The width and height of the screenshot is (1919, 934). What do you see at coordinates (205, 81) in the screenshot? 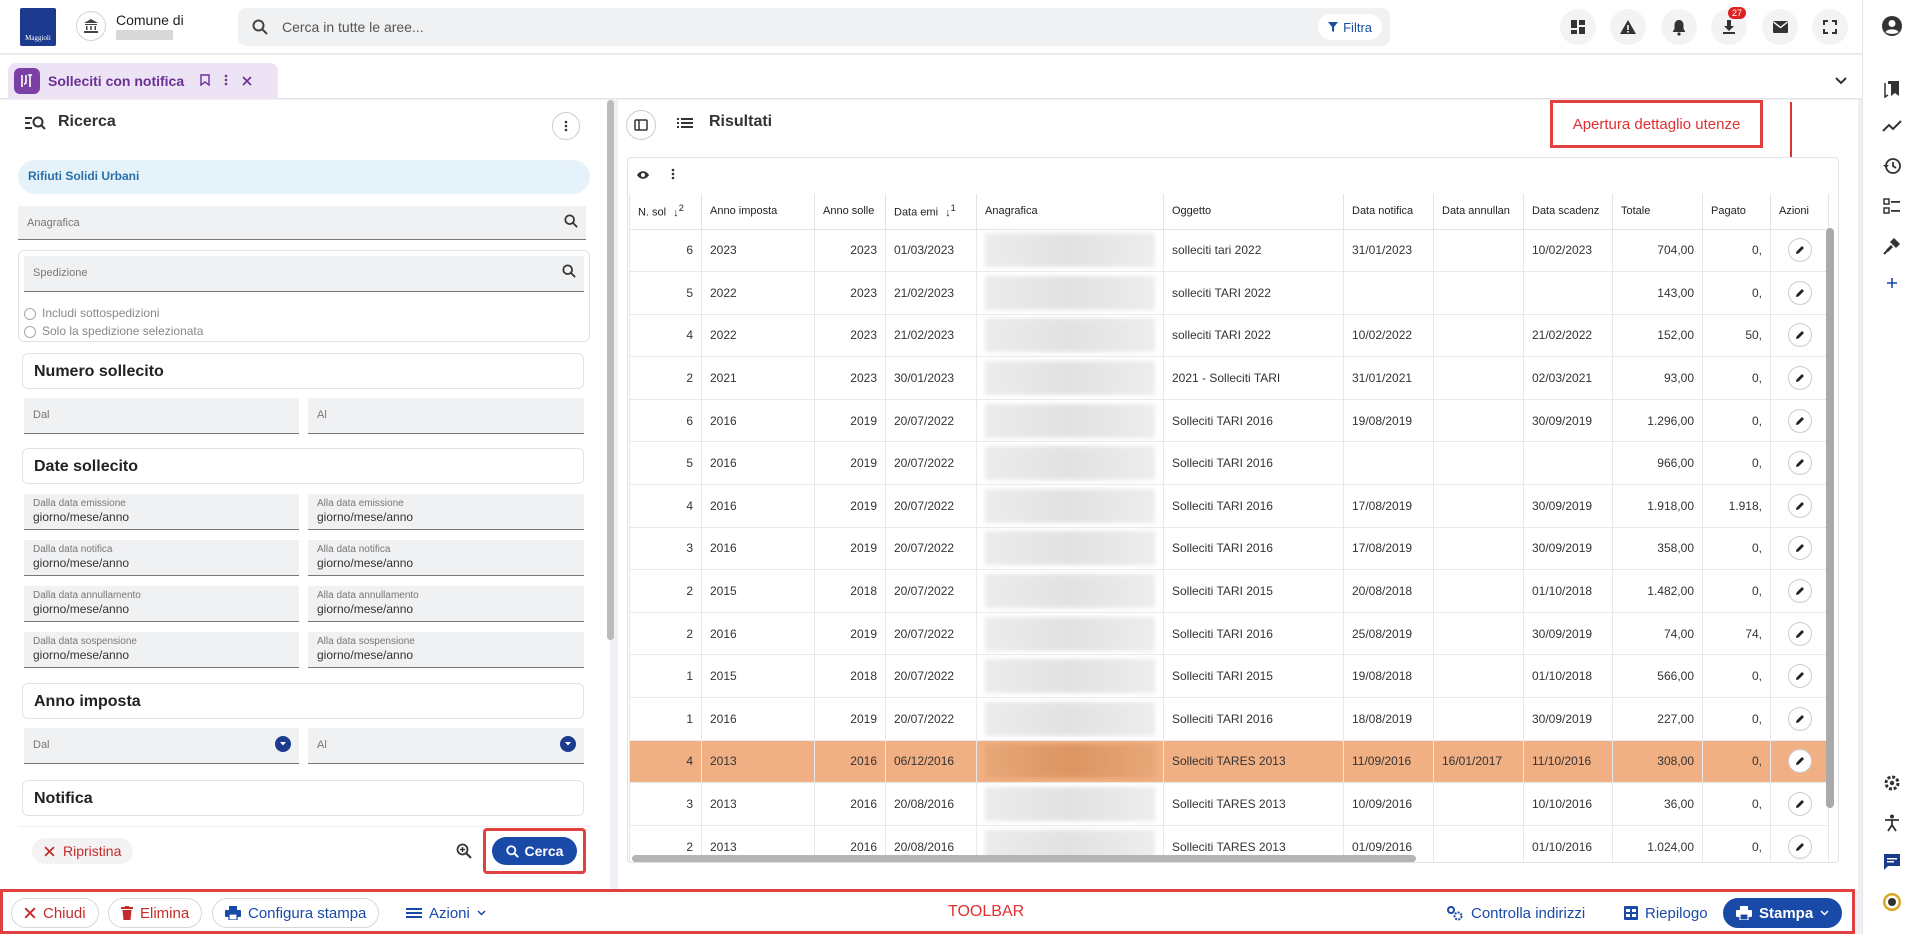
I see `bookmark-icon` at bounding box center [205, 81].